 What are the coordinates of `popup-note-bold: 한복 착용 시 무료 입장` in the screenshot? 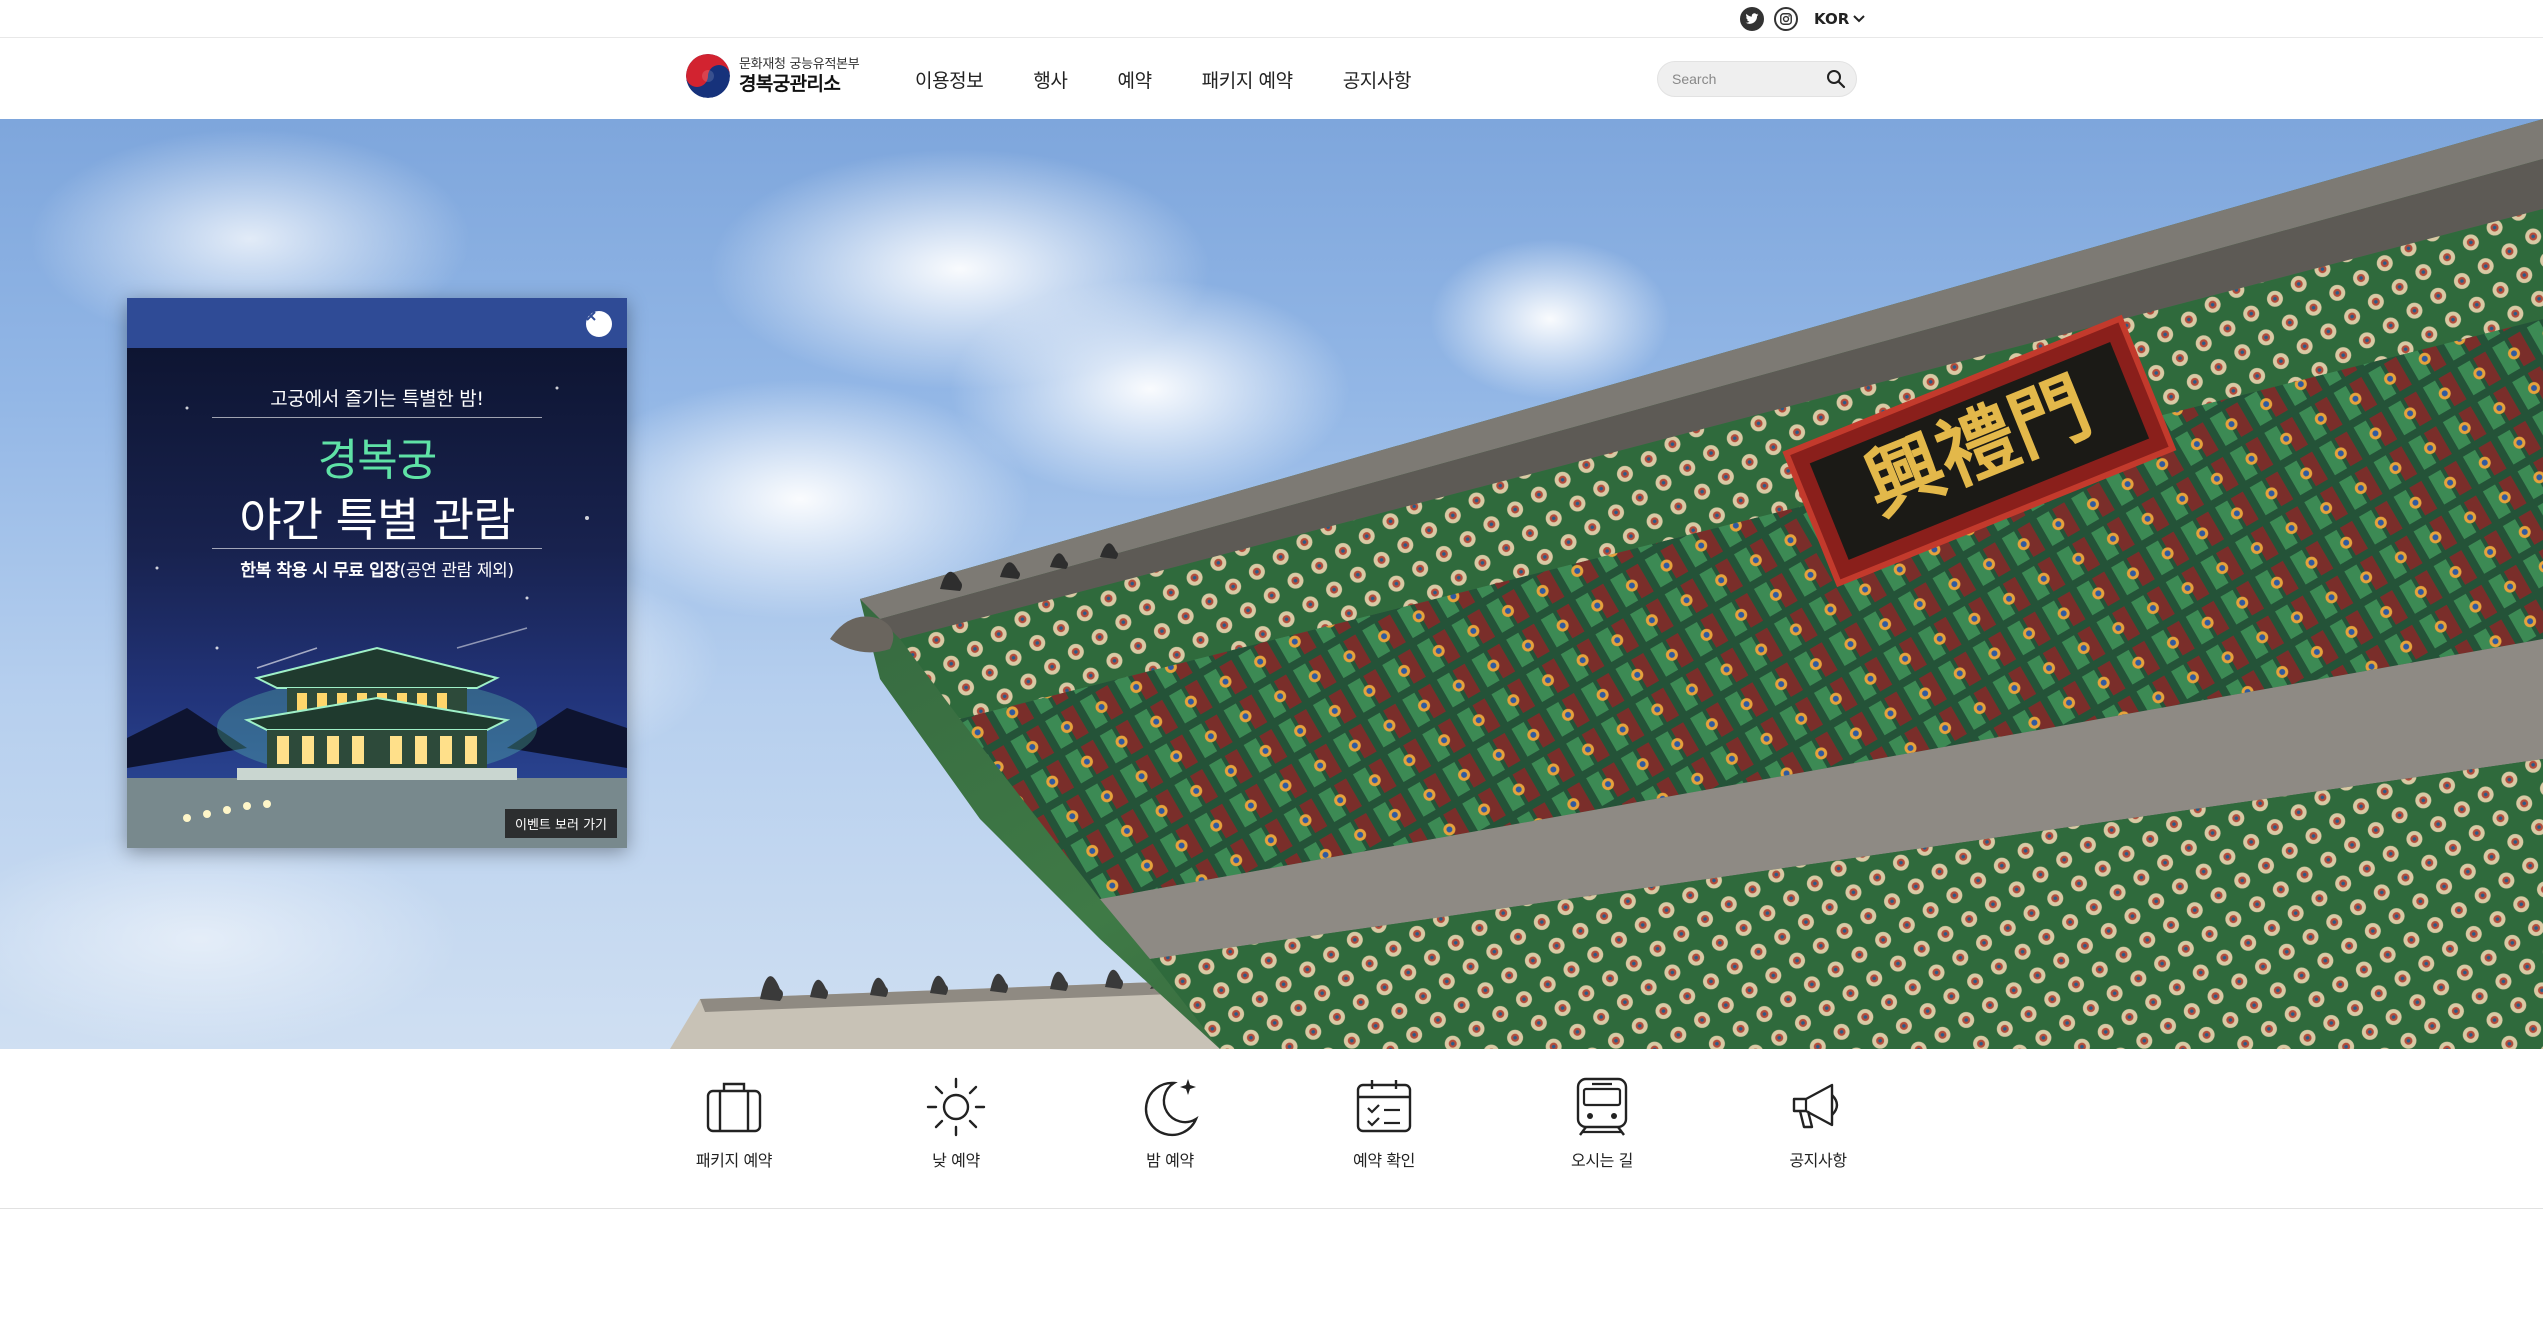 It's located at (320, 571).